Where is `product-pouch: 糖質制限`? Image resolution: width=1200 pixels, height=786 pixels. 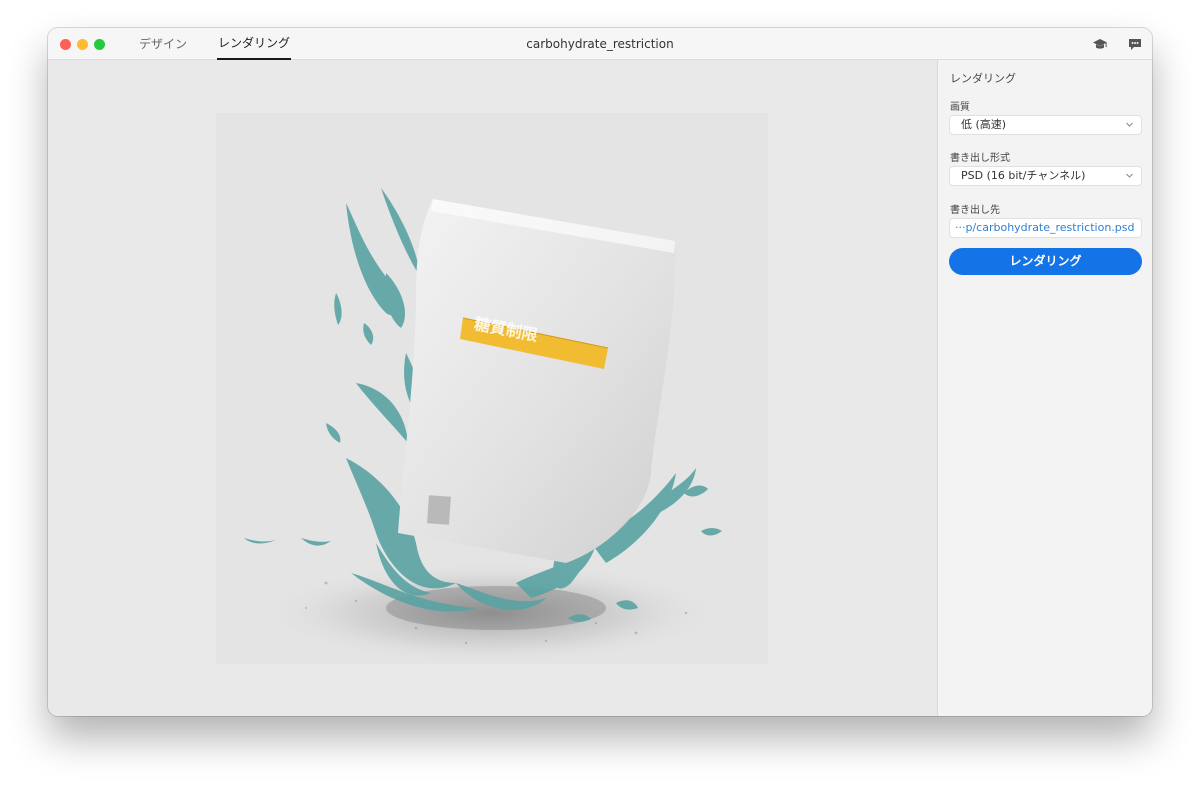 product-pouch: 糖質制限 is located at coordinates (537, 381).